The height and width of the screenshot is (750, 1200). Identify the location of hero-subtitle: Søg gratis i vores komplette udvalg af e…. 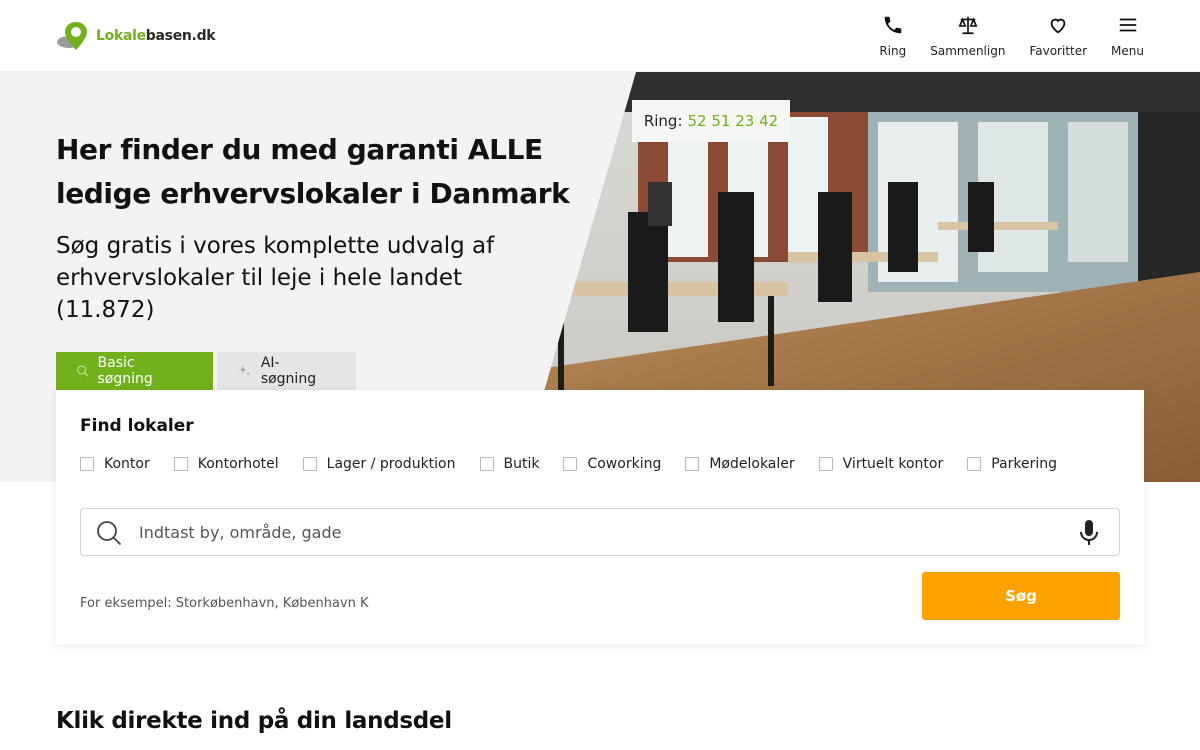
(275, 278).